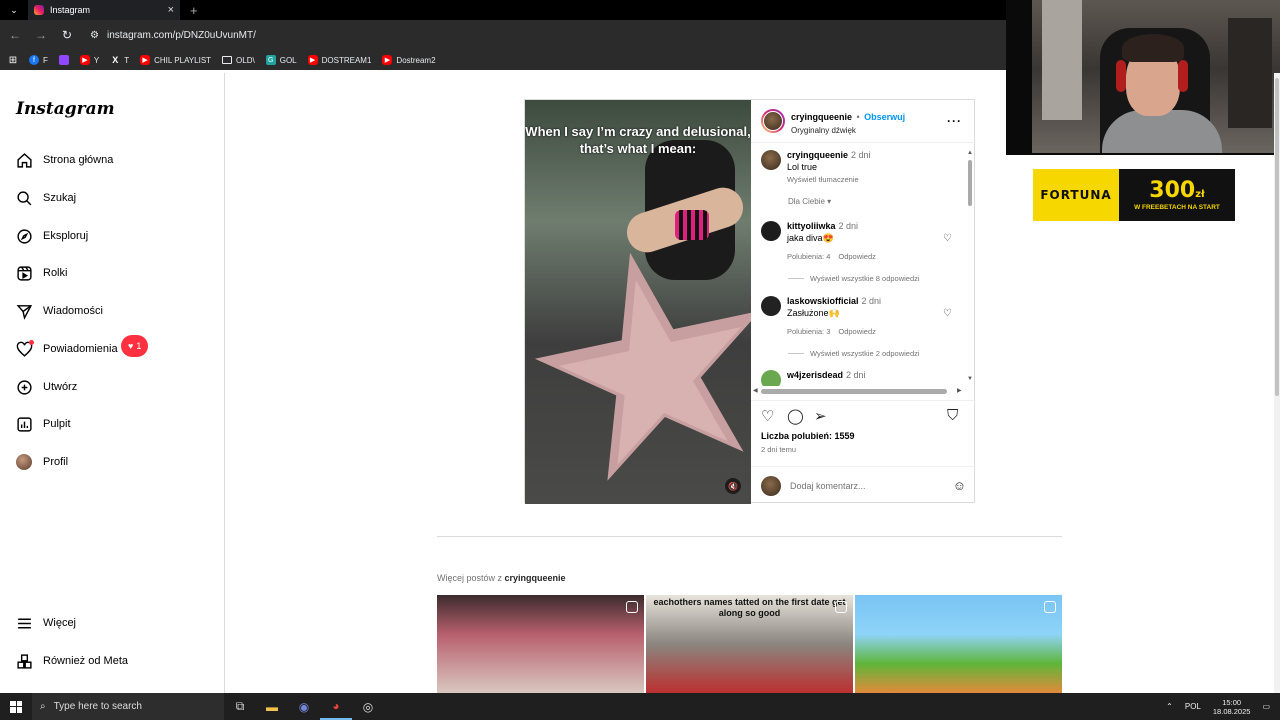 Image resolution: width=1280 pixels, height=720 pixels. I want to click on share-icon: ➢, so click(820, 416).